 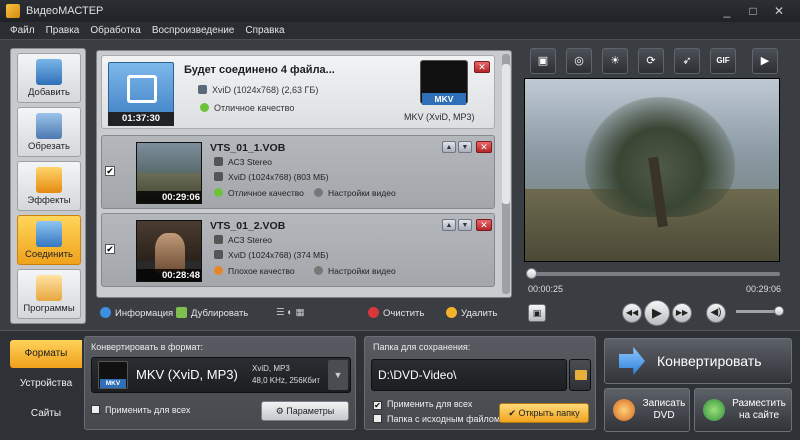 I want to click on volume-icon: ◀), so click(x=716, y=313).